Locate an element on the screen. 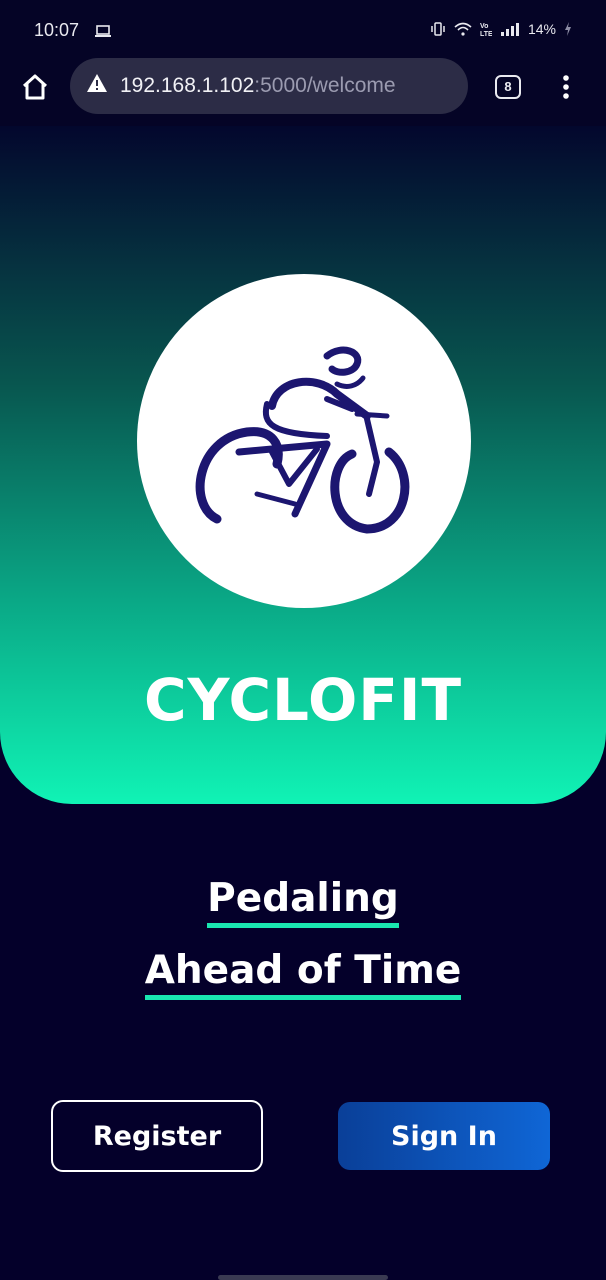  register-button: Register is located at coordinates (157, 1136).